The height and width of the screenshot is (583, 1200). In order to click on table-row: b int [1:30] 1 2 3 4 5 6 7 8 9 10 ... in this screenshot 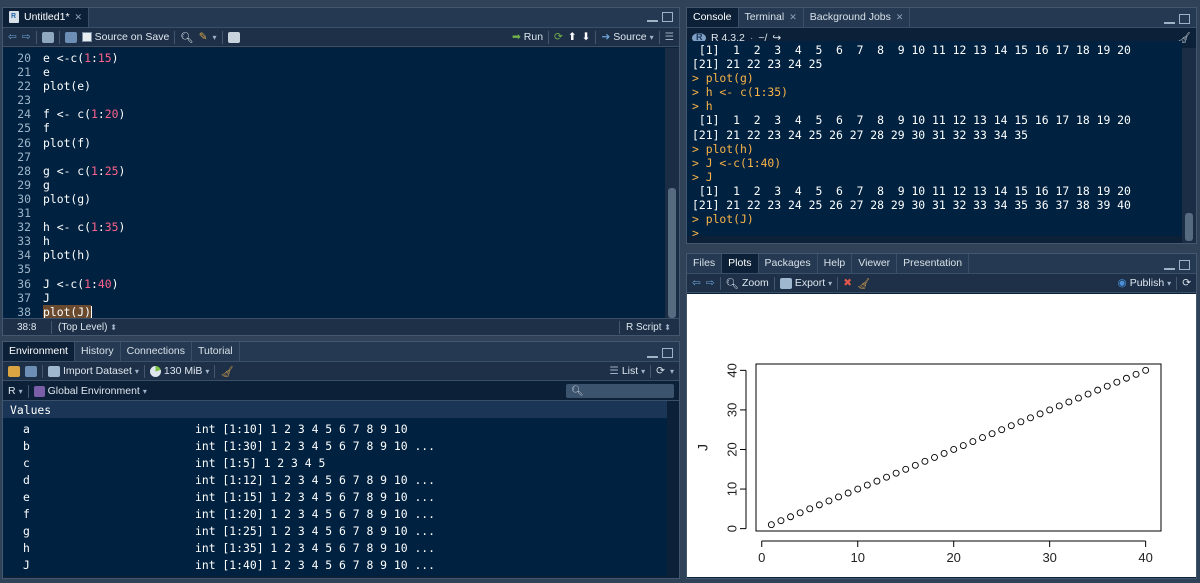, I will do `click(335, 445)`.